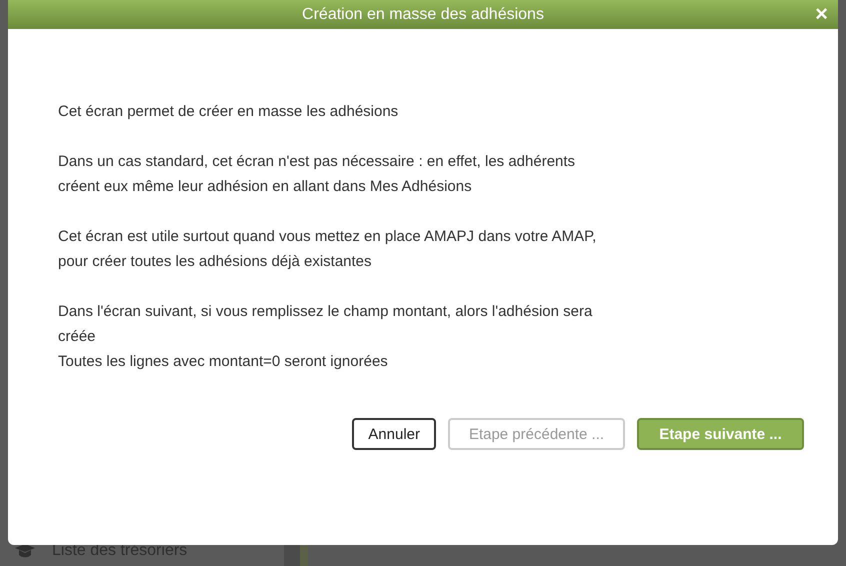 This screenshot has height=566, width=846. What do you see at coordinates (326, 337) in the screenshot?
I see `paragraph: Dans l'écran suivant, si vous remplissez le champ montant, alors l'adhésion sera créée Toutes les lignes avec montant=0 seront ignorées` at bounding box center [326, 337].